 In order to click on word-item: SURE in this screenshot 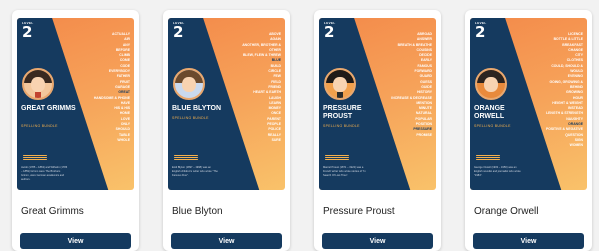, I will do `click(276, 139)`.